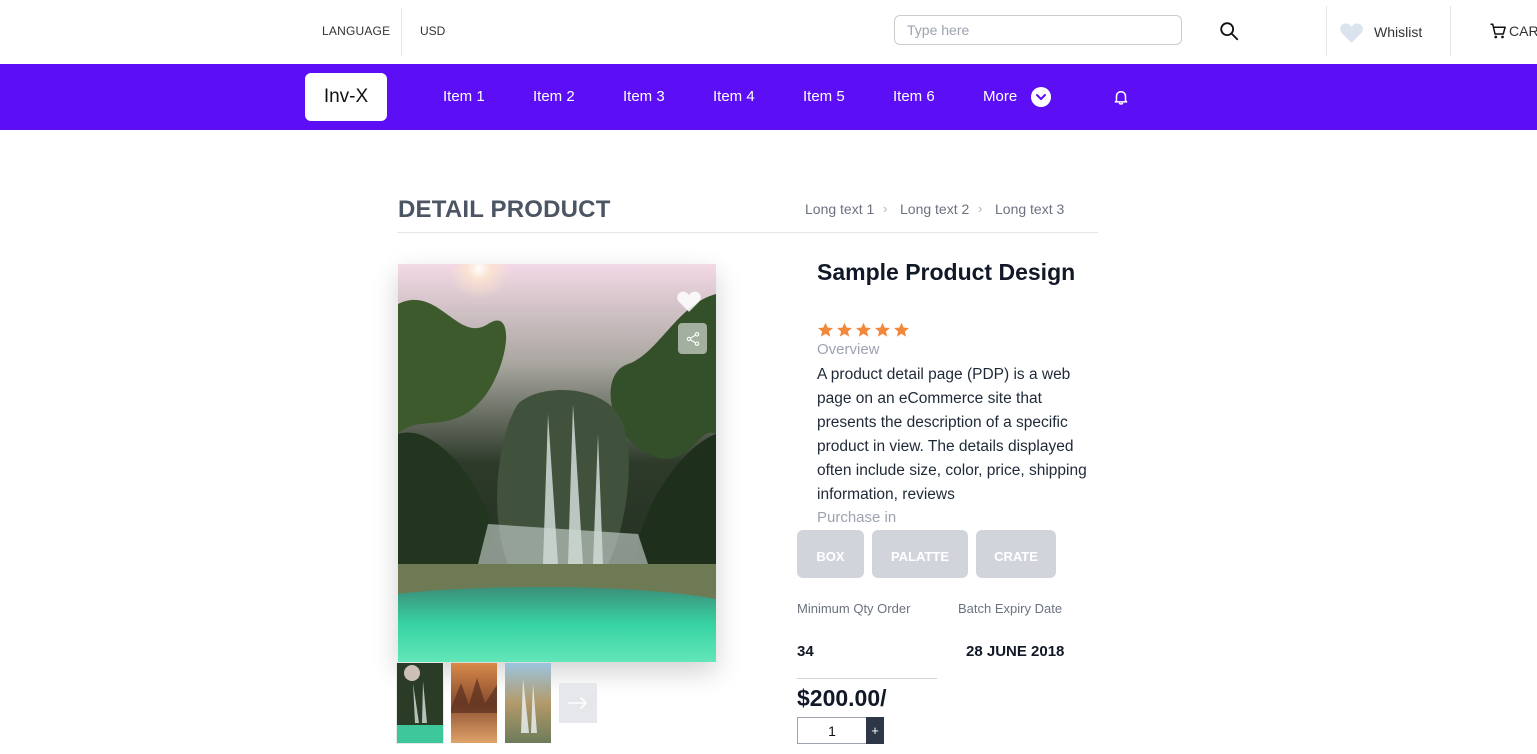 The height and width of the screenshot is (754, 1537). Describe the element at coordinates (554, 96) in the screenshot. I see `nav-item-2: Item 2` at that location.